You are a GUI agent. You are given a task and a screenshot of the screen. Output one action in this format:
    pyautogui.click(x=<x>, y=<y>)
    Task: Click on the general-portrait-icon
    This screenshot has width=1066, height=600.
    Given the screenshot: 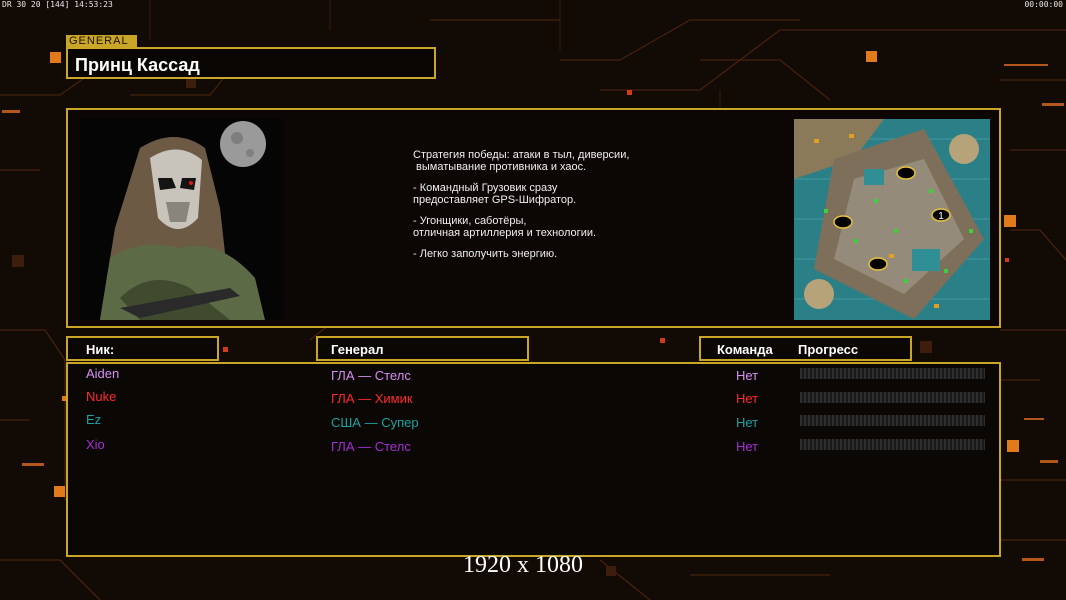 What is the action you would take?
    pyautogui.click(x=182, y=219)
    